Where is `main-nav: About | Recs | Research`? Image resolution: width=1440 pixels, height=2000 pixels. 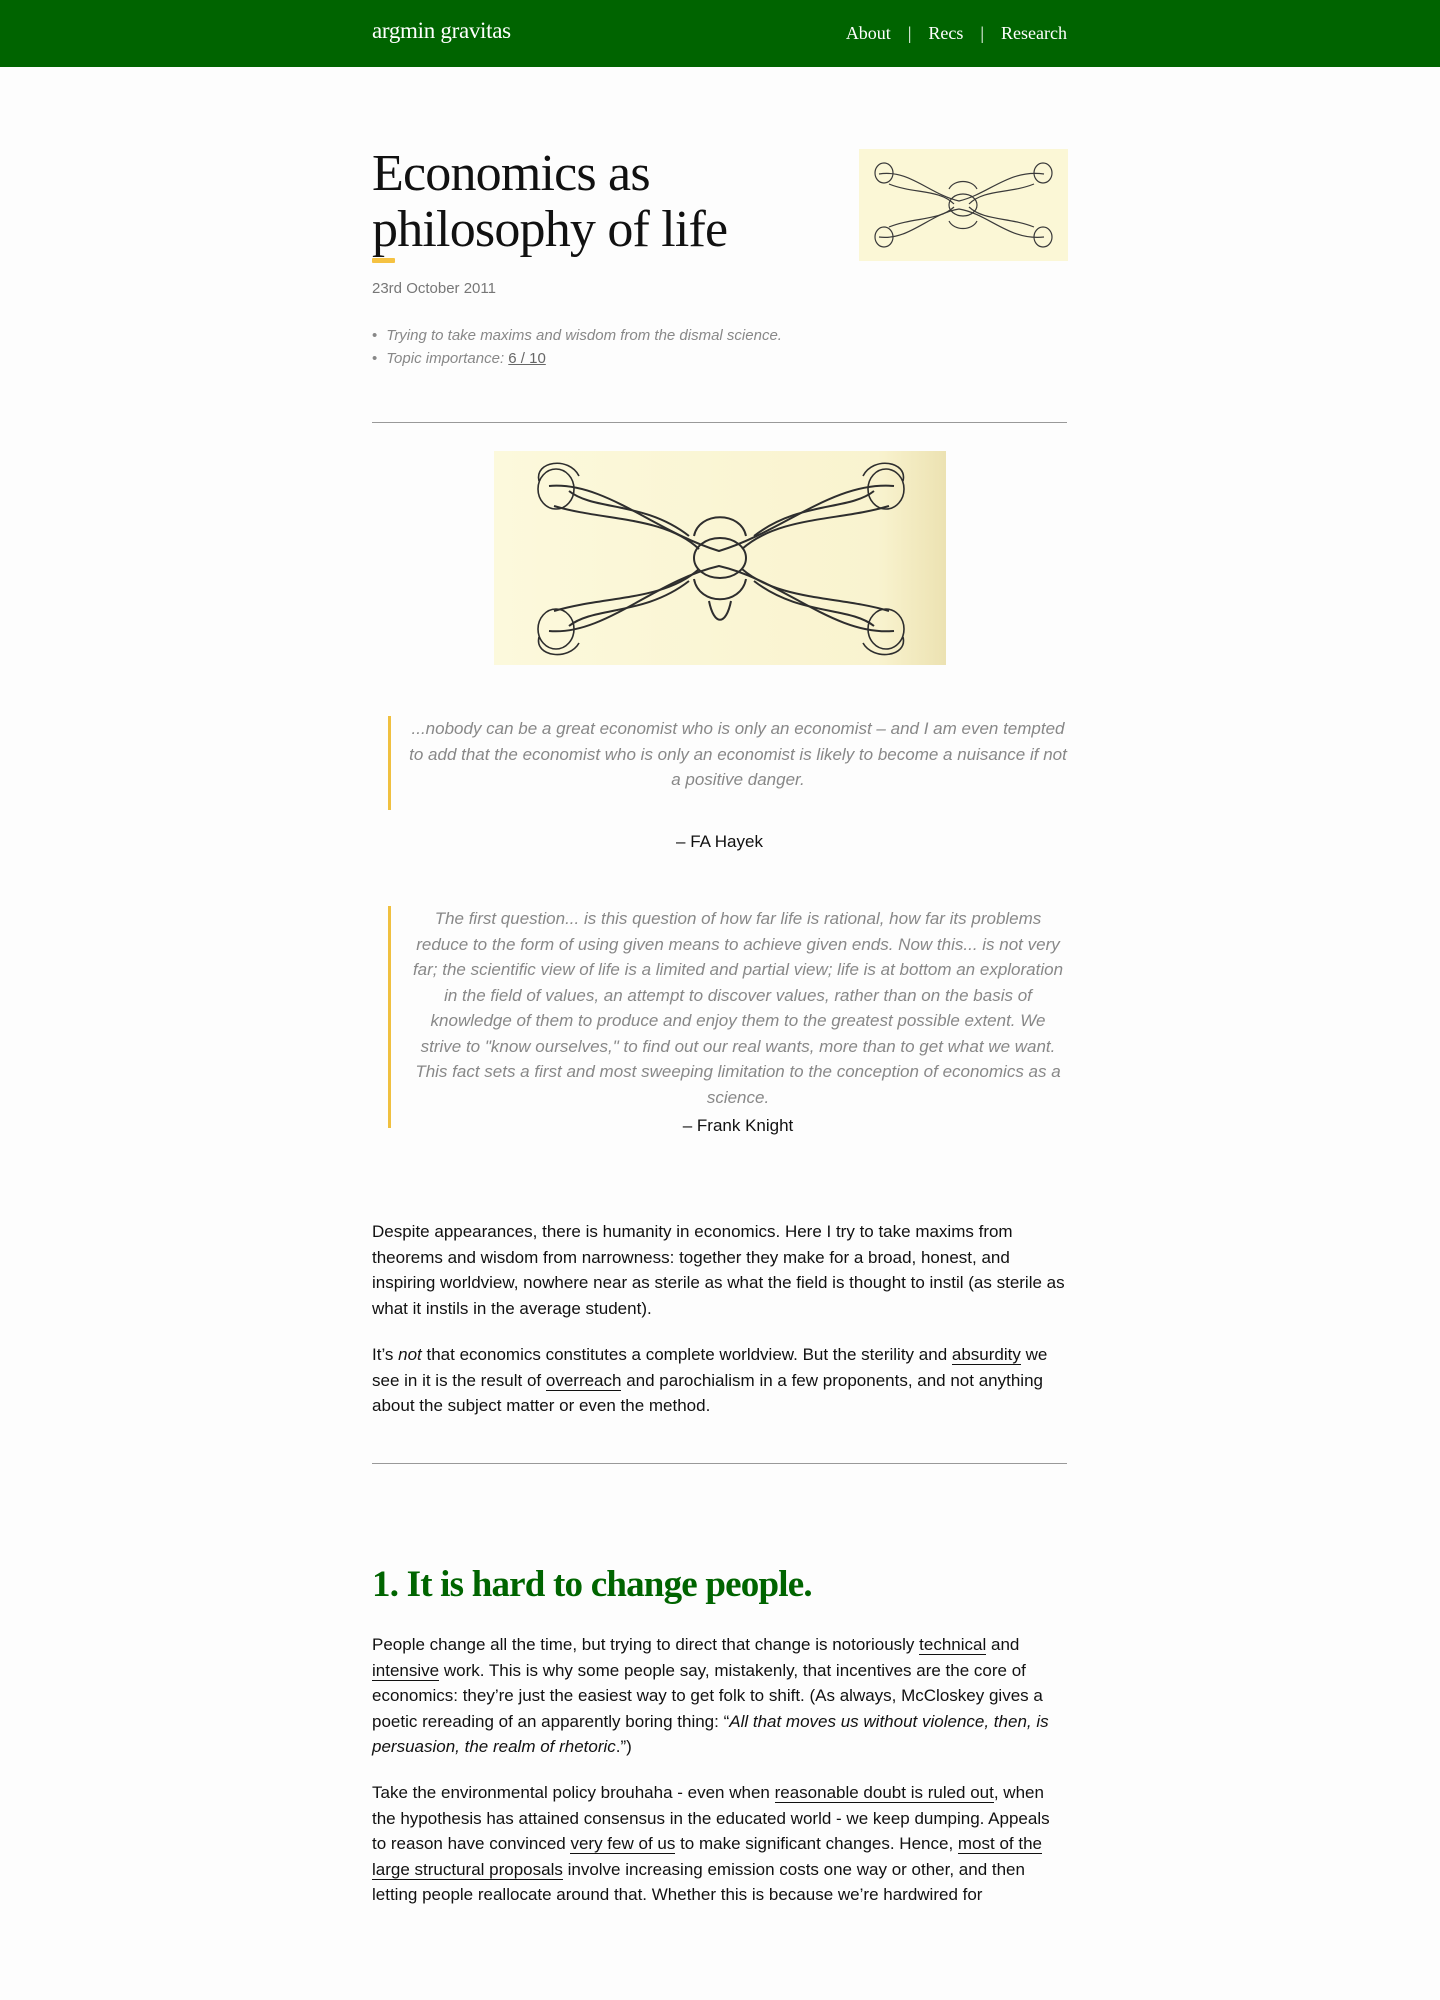 main-nav: About | Recs | Research is located at coordinates (956, 33).